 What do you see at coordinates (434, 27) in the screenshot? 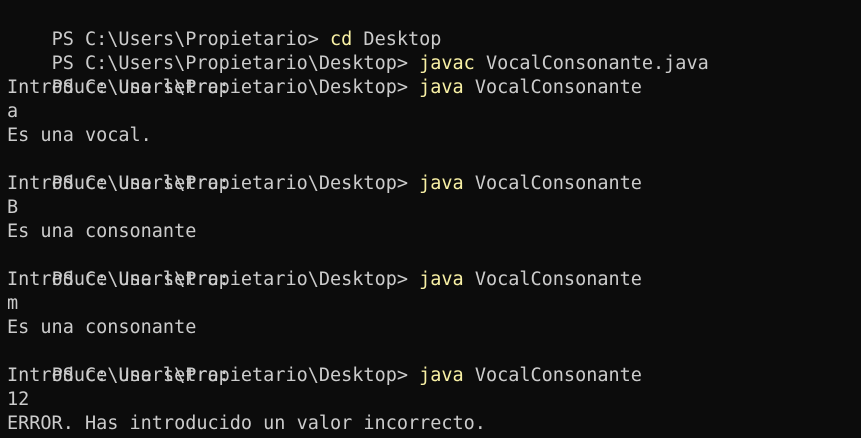
I see `terminal-line-prompt: PS C:\Users\Propietario> cd Desktop` at bounding box center [434, 27].